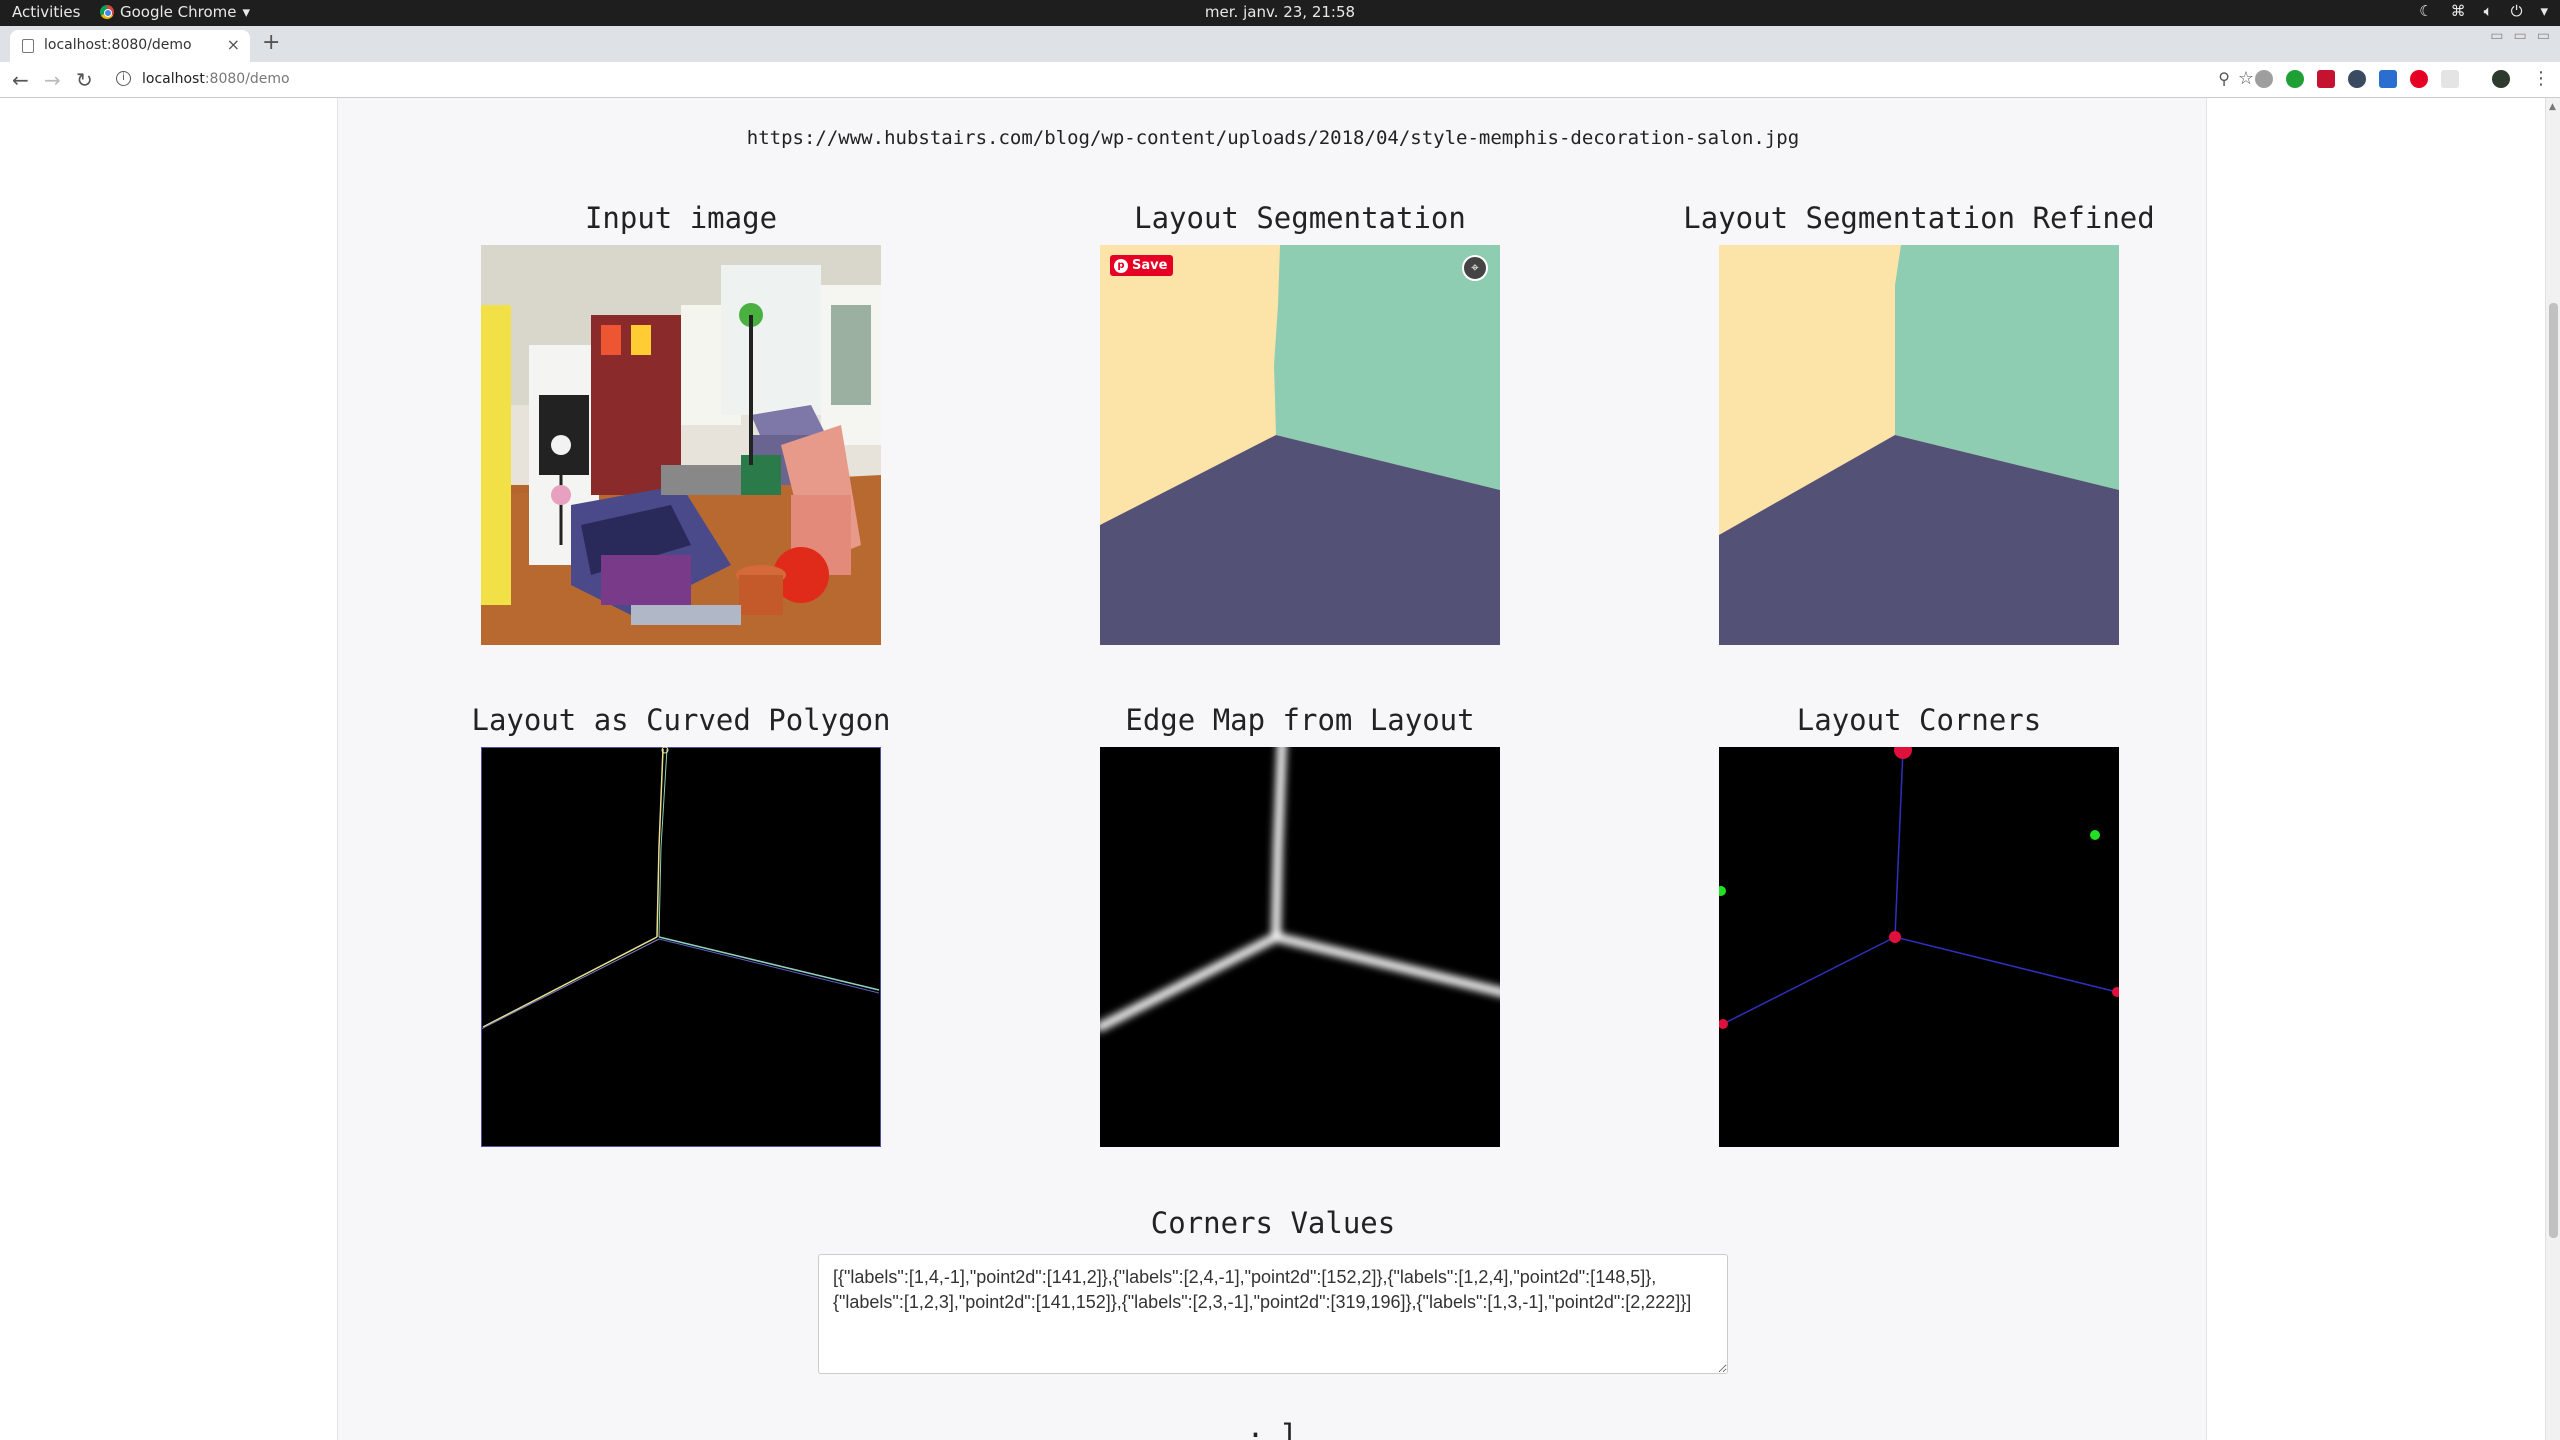  I want to click on reload-icon: ↻, so click(84, 80).